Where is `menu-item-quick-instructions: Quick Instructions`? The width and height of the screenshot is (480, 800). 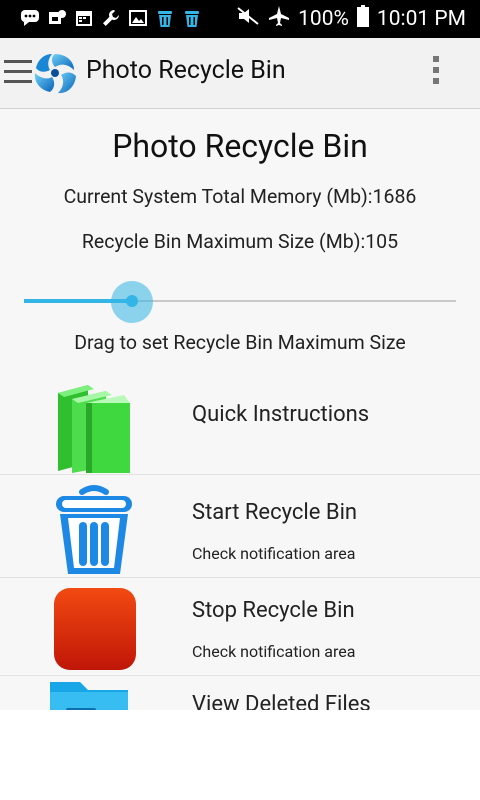 menu-item-quick-instructions: Quick Instructions is located at coordinates (240, 426).